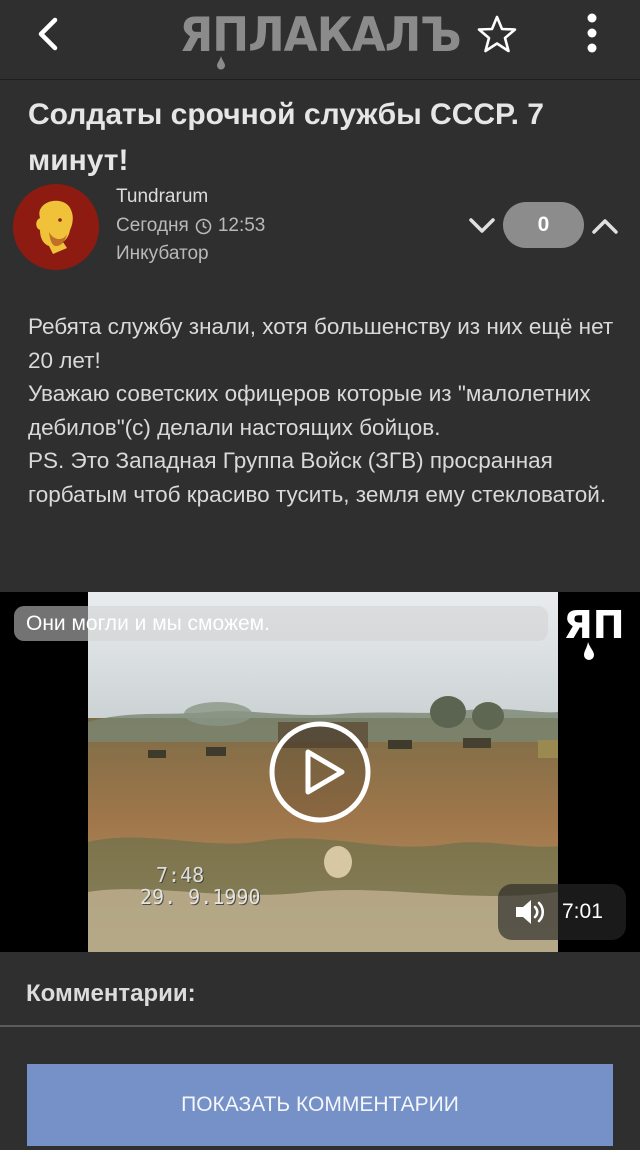  What do you see at coordinates (180, 875) in the screenshot?
I see `video-stamp-time: 7:48` at bounding box center [180, 875].